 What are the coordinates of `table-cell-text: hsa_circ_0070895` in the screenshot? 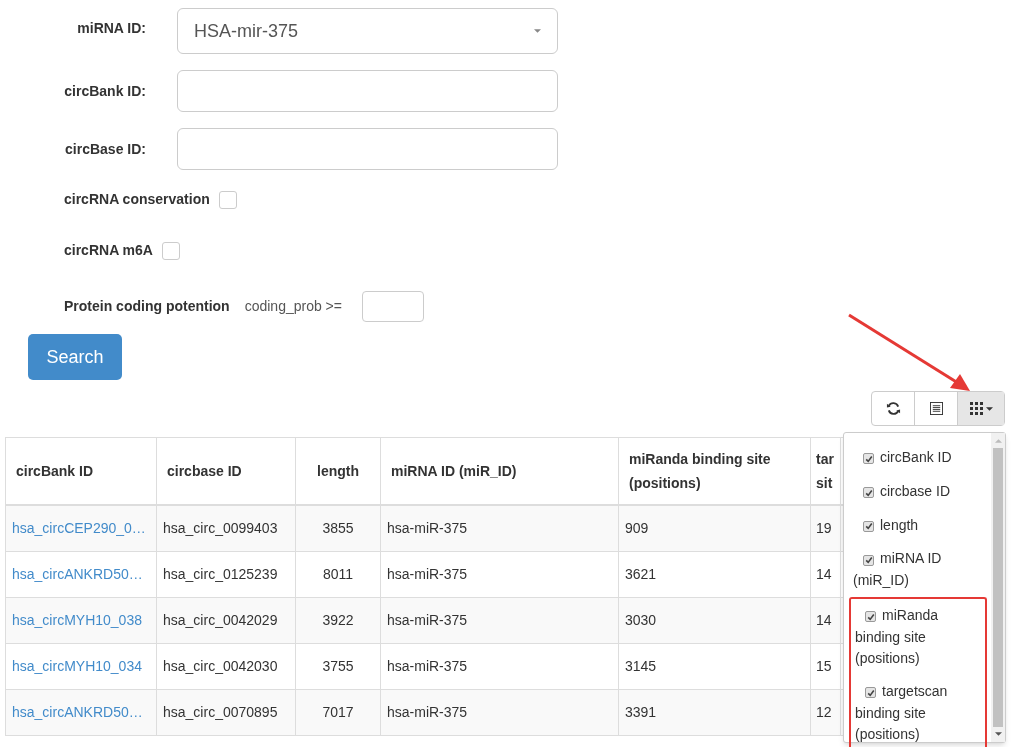 It's located at (221, 712).